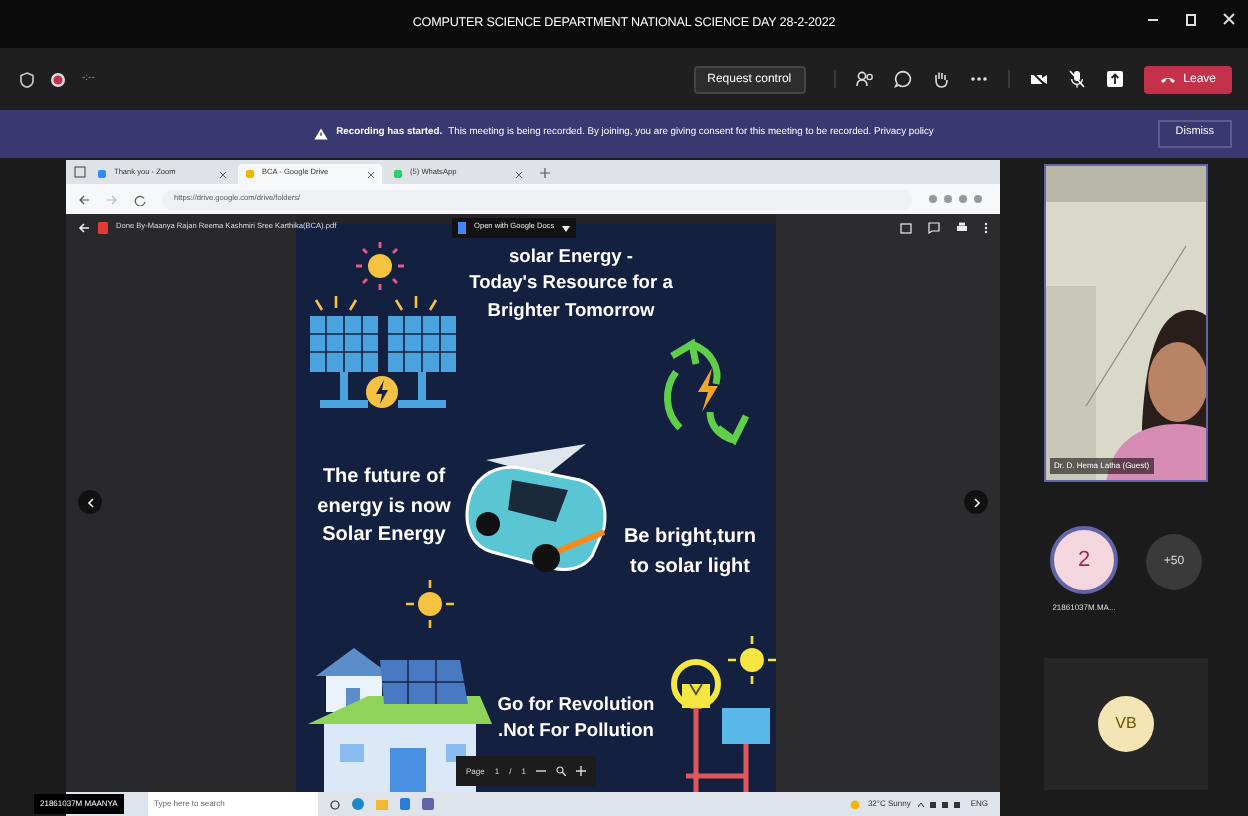 This screenshot has height=816, width=1248. I want to click on mic-off-icon, so click(1076, 79).